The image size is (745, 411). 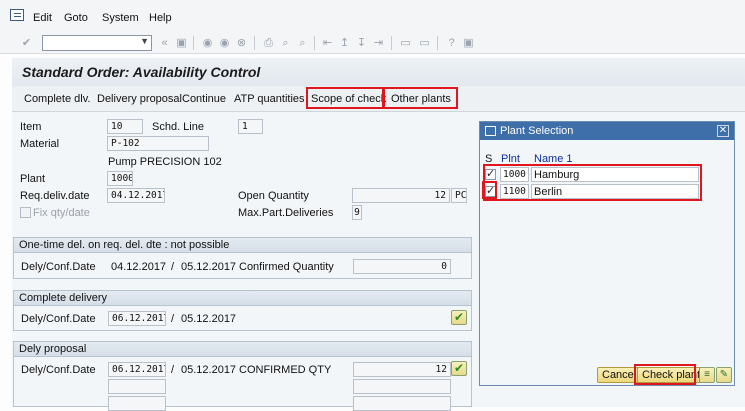 I want to click on schd-line-field: 1, so click(x=250, y=126).